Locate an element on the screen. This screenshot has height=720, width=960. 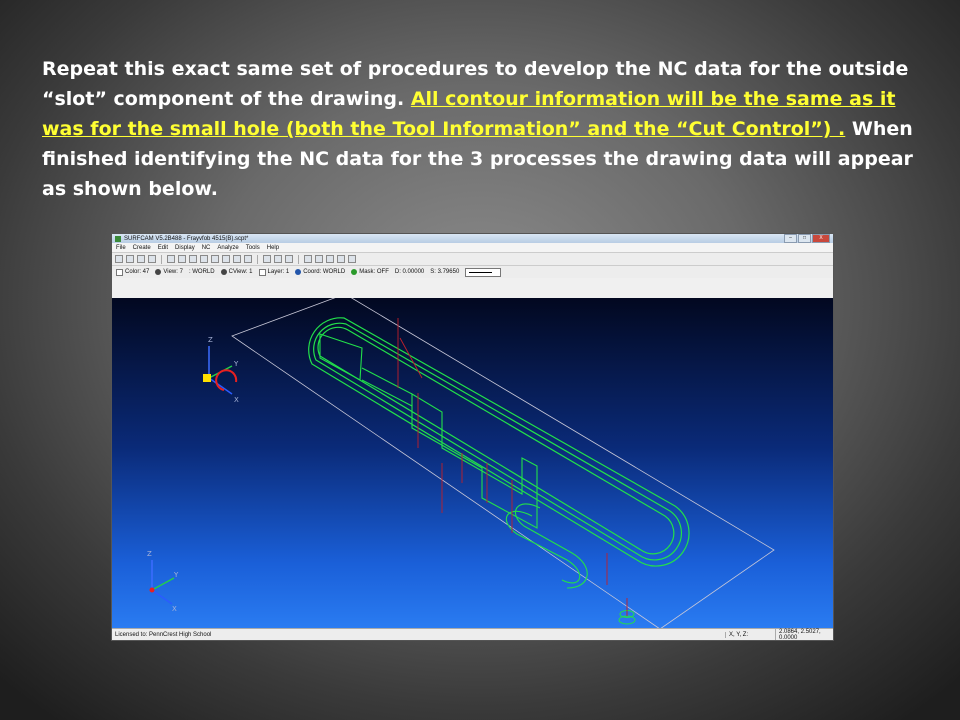
xyz-label: X, Y, Z: is located at coordinates (750, 634).